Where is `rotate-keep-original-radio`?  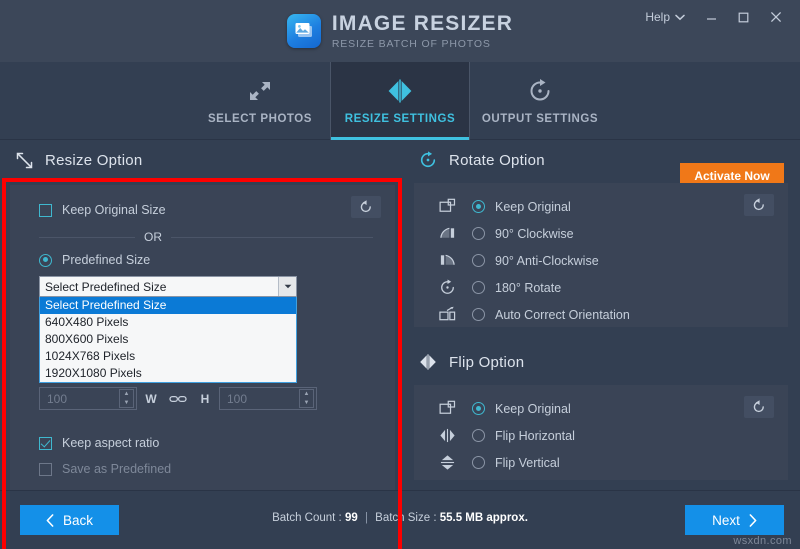 rotate-keep-original-radio is located at coordinates (478, 206).